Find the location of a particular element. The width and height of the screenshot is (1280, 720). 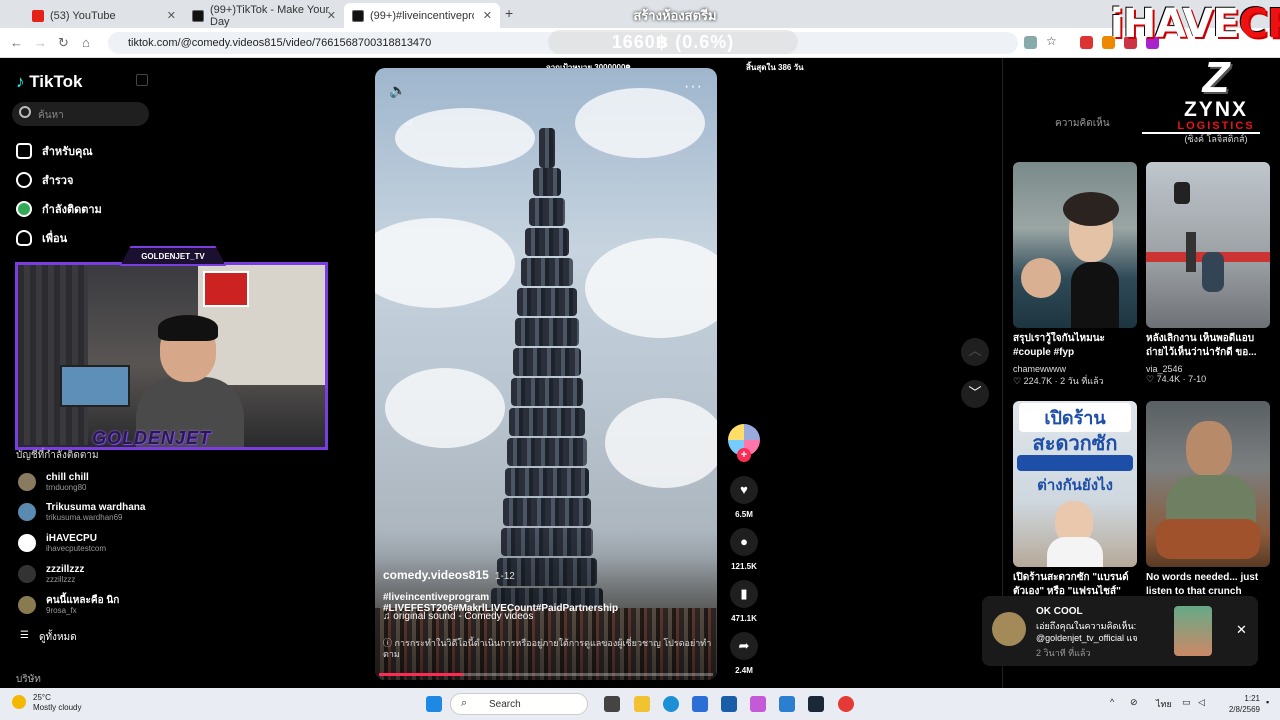

share-icon: ➦ is located at coordinates (744, 645).